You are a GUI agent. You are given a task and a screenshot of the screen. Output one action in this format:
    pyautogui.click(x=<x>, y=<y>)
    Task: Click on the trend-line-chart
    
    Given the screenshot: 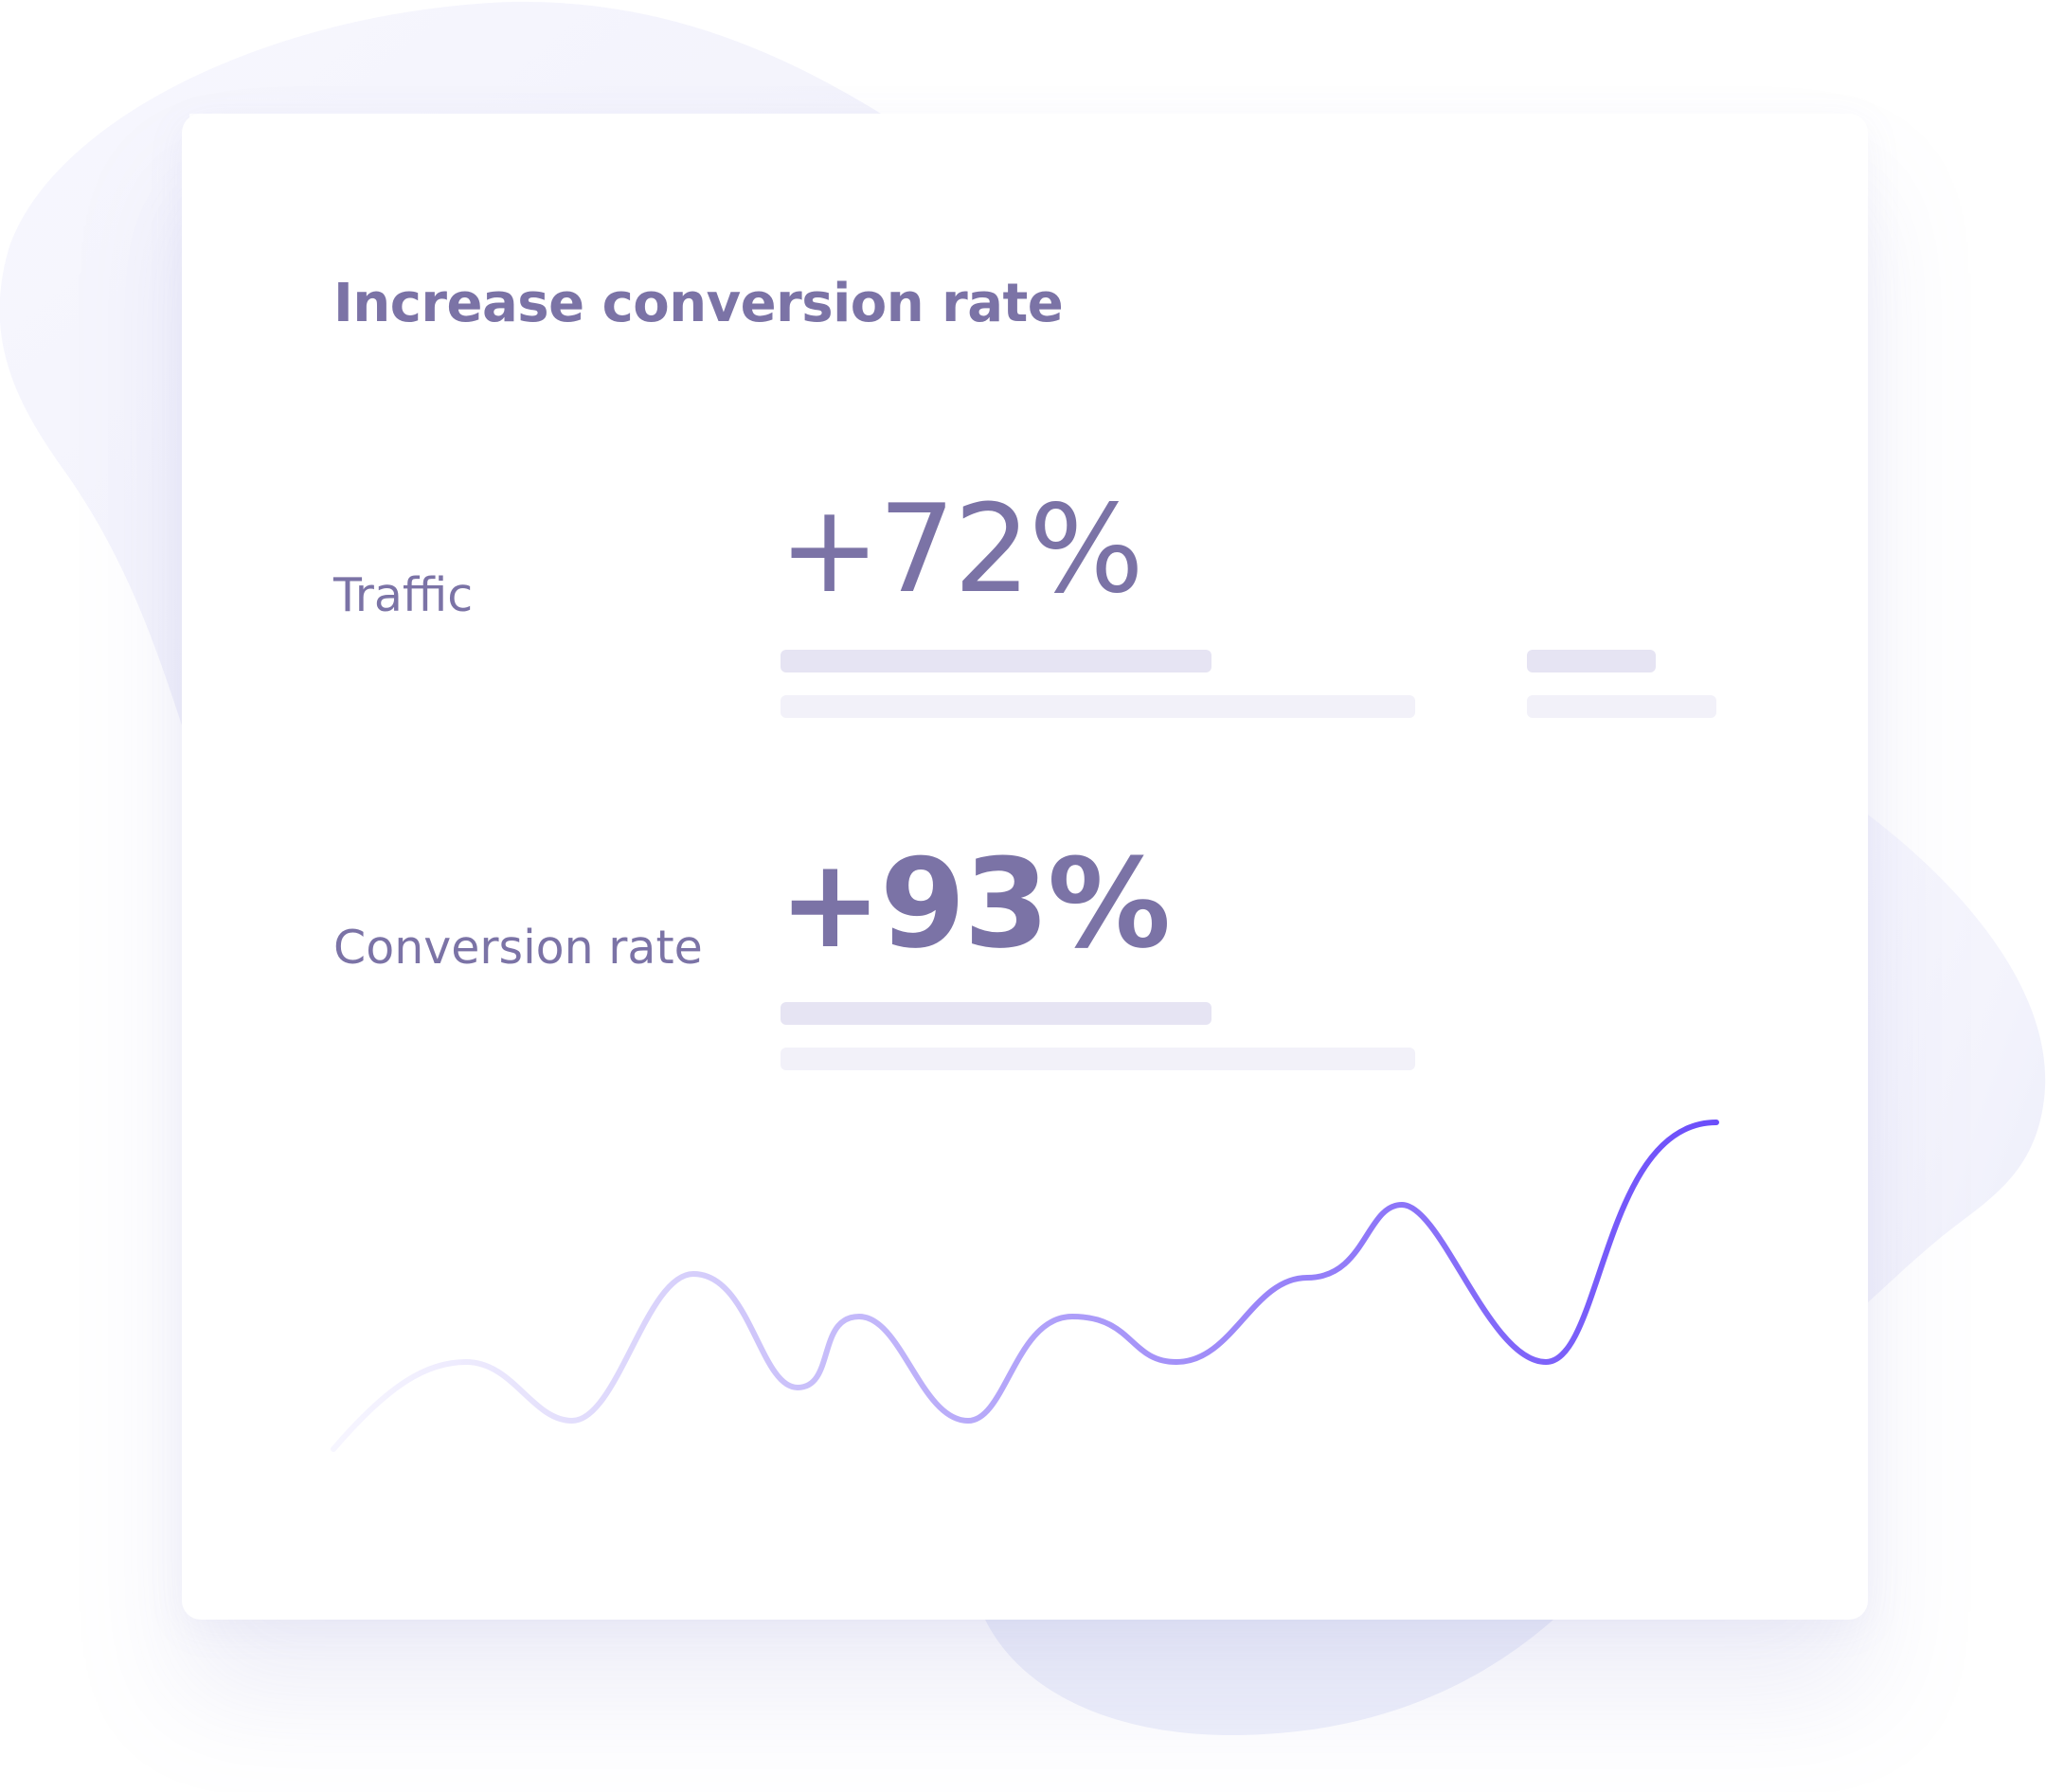 What is the action you would take?
    pyautogui.click(x=1025, y=1286)
    